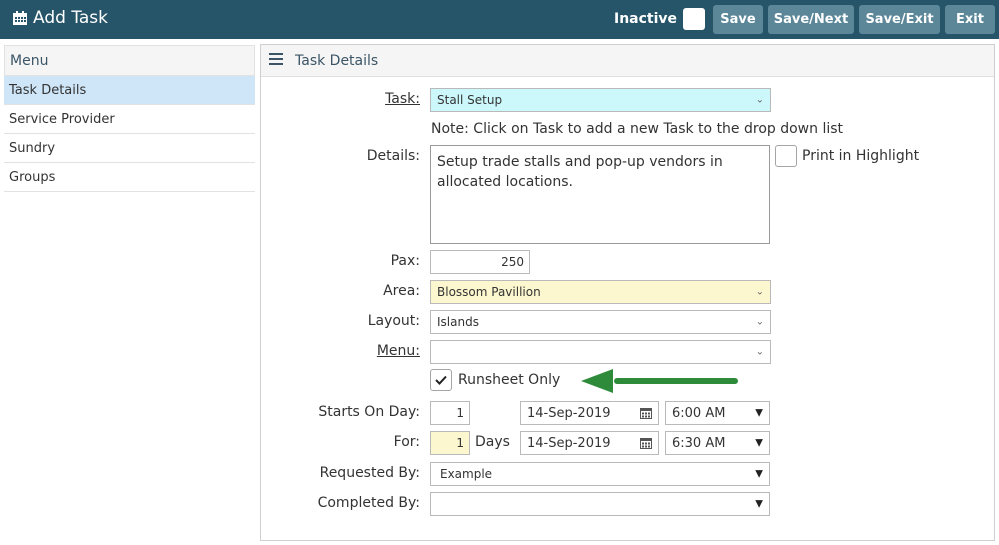 Image resolution: width=999 pixels, height=545 pixels. I want to click on area-label: Area:, so click(401, 291).